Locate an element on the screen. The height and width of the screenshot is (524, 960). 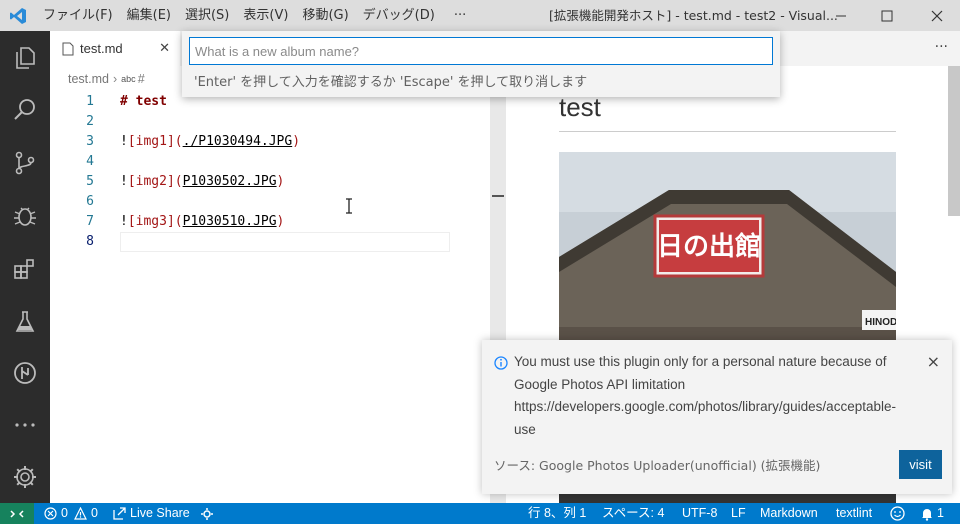
tab-label: test.md is located at coordinates (101, 48).